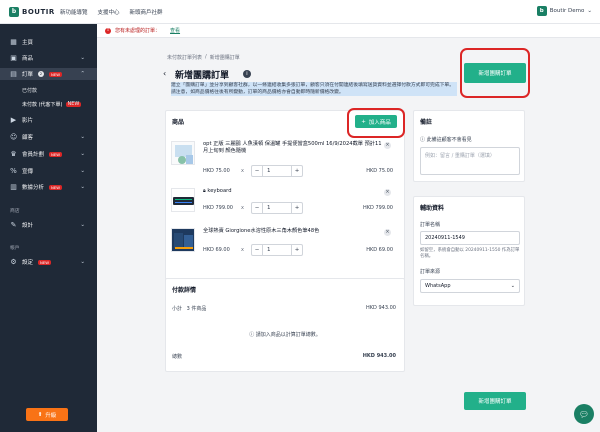 The image size is (600, 432). What do you see at coordinates (379, 356) in the screenshot?
I see `total-value: HKD 943.00` at bounding box center [379, 356].